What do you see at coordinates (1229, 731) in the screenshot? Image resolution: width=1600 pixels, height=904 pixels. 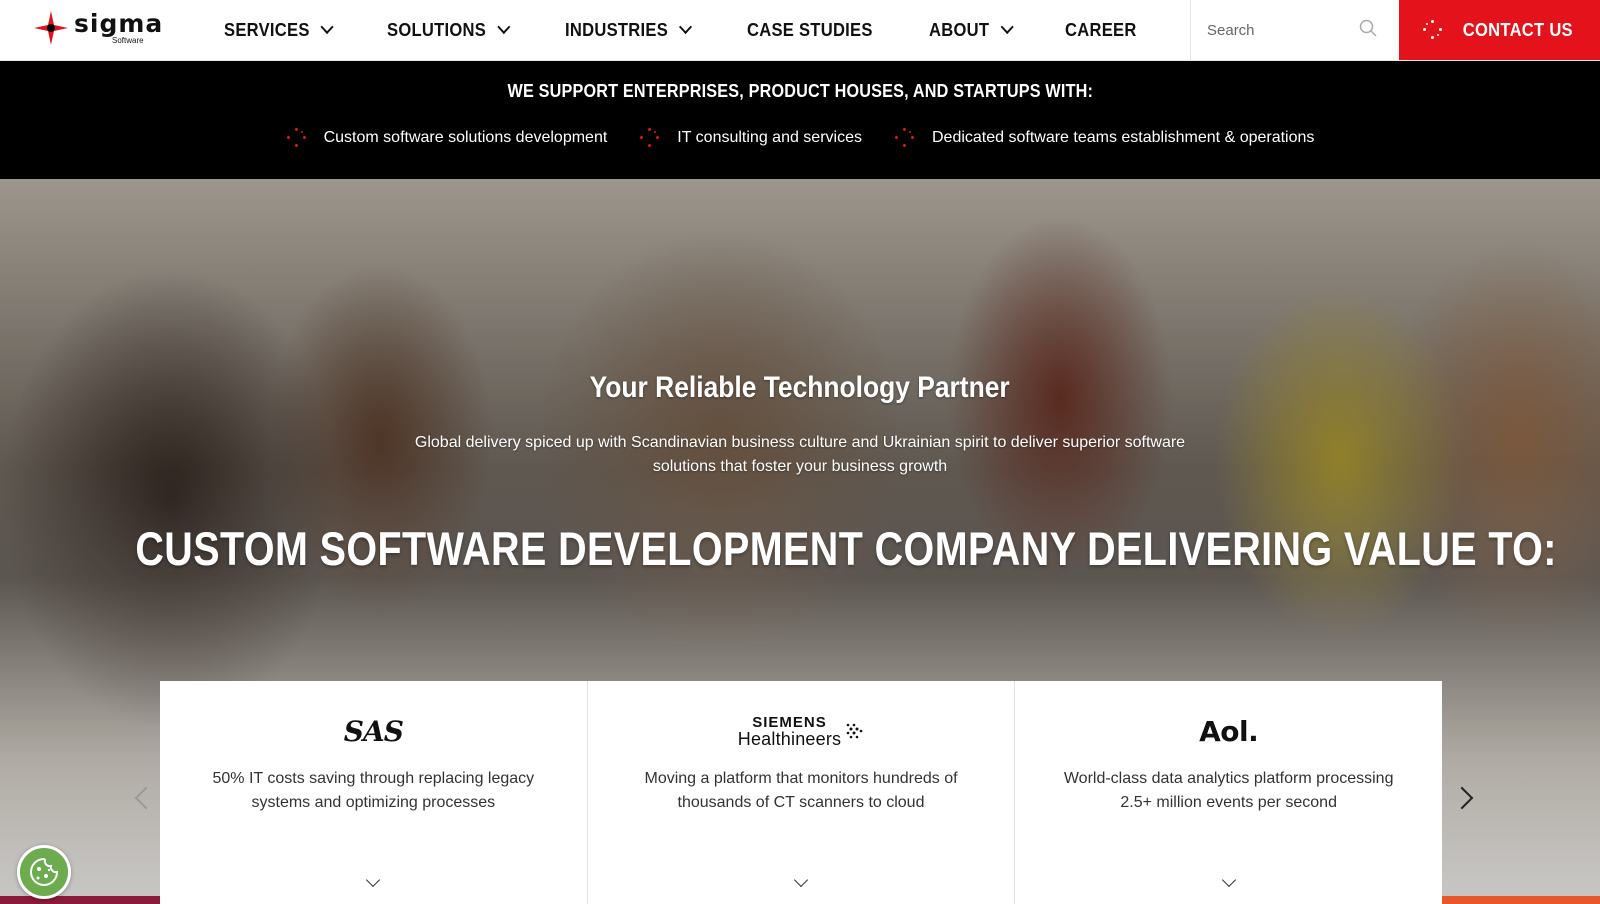 I see `aol-logo: Aol.` at bounding box center [1229, 731].